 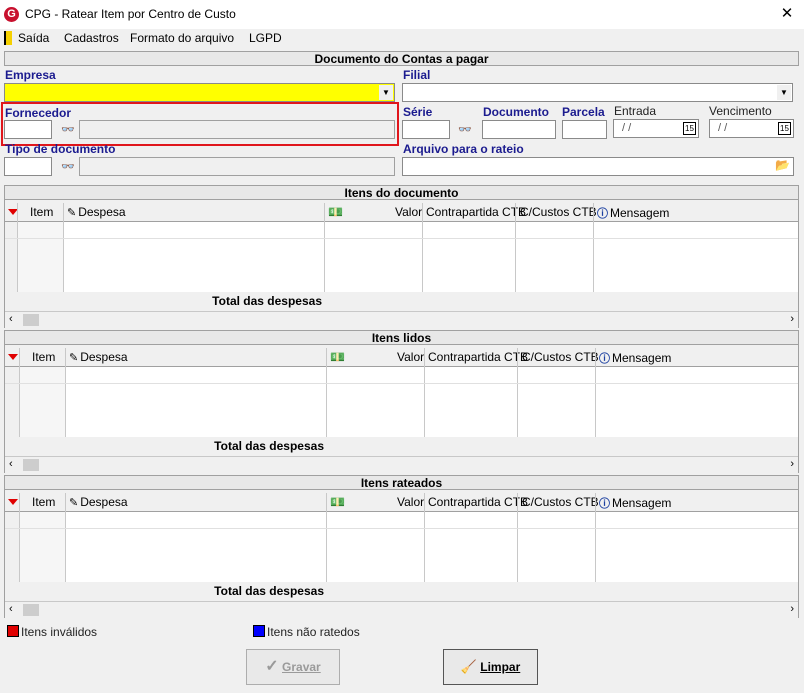 I want to click on grid-title: Itens lidos, so click(x=401, y=337).